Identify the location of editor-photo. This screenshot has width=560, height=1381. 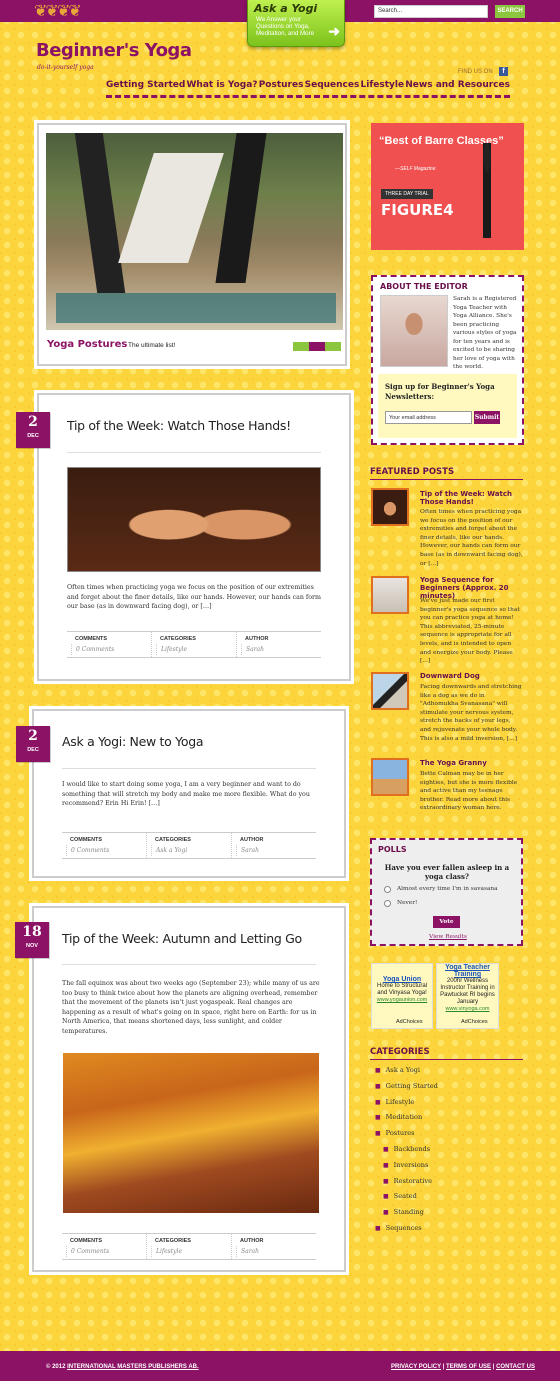
(414, 331).